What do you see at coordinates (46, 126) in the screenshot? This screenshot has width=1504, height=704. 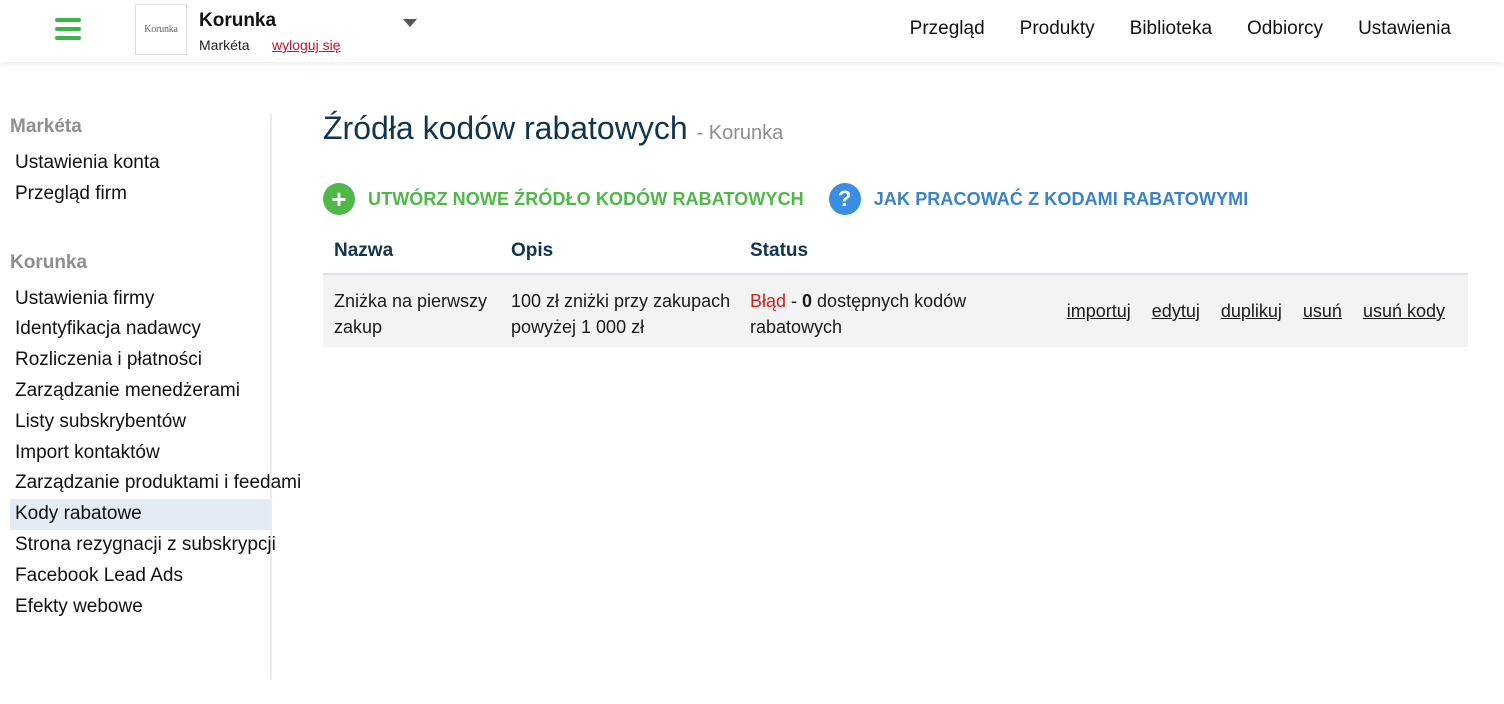 I see `sidebar-group-title-user: Markéta` at bounding box center [46, 126].